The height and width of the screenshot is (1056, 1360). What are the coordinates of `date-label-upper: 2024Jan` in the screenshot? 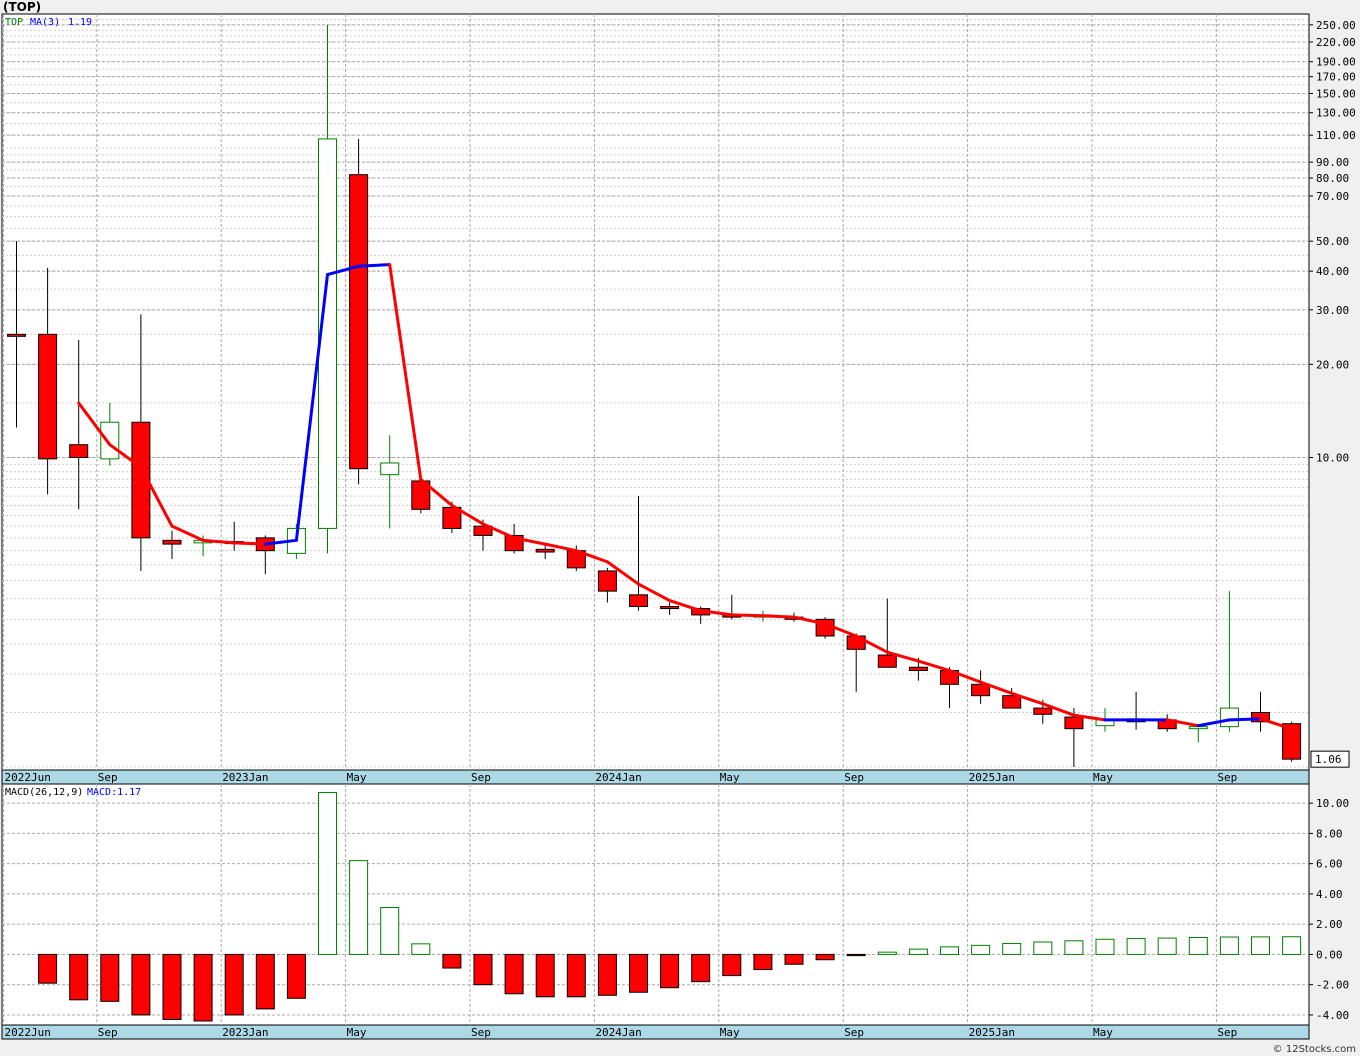 It's located at (618, 777).